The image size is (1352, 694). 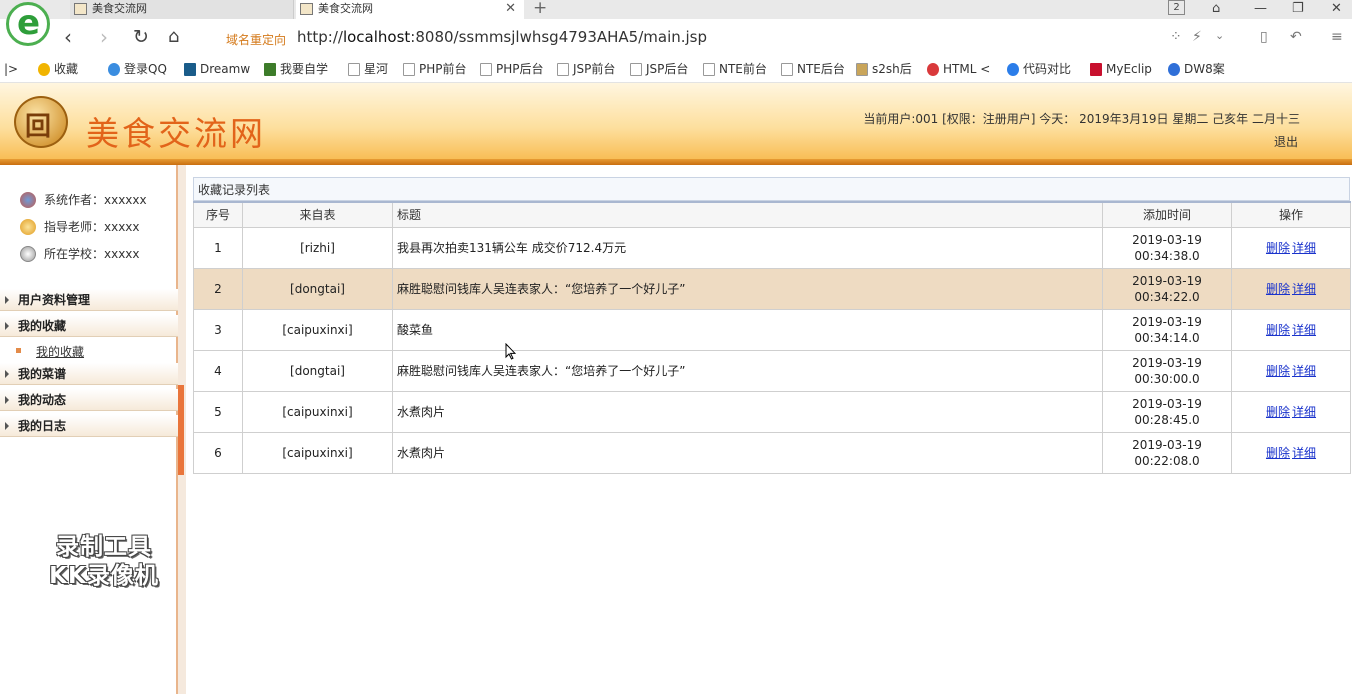 I want to click on bookmark-item: PHP后台, so click(x=512, y=70).